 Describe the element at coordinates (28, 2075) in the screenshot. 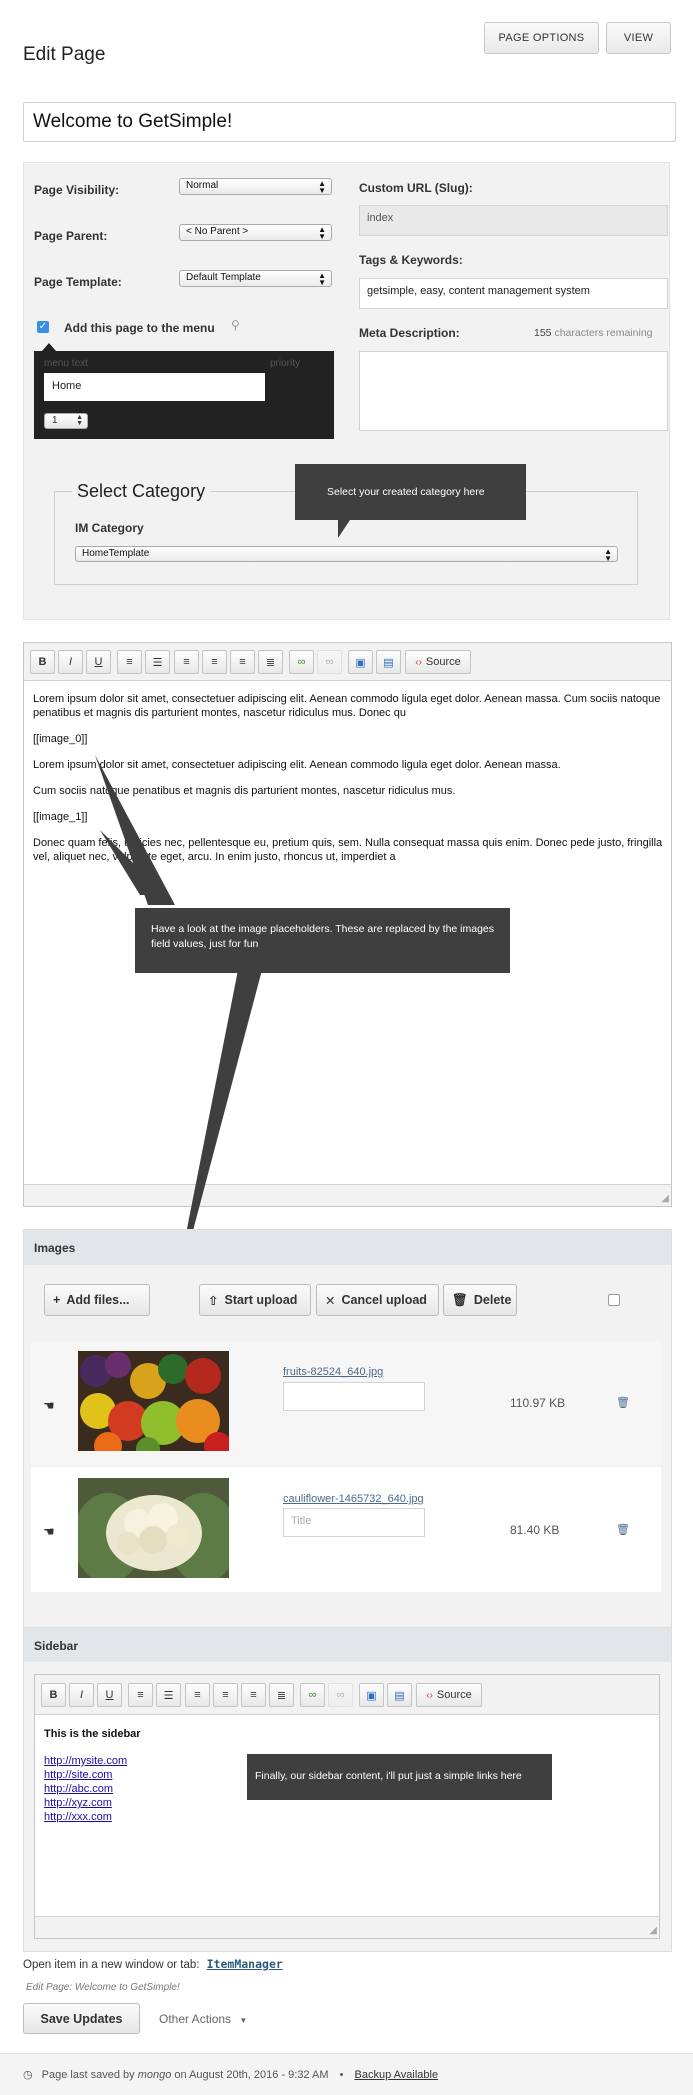

I see `clock-icon: ◷` at that location.